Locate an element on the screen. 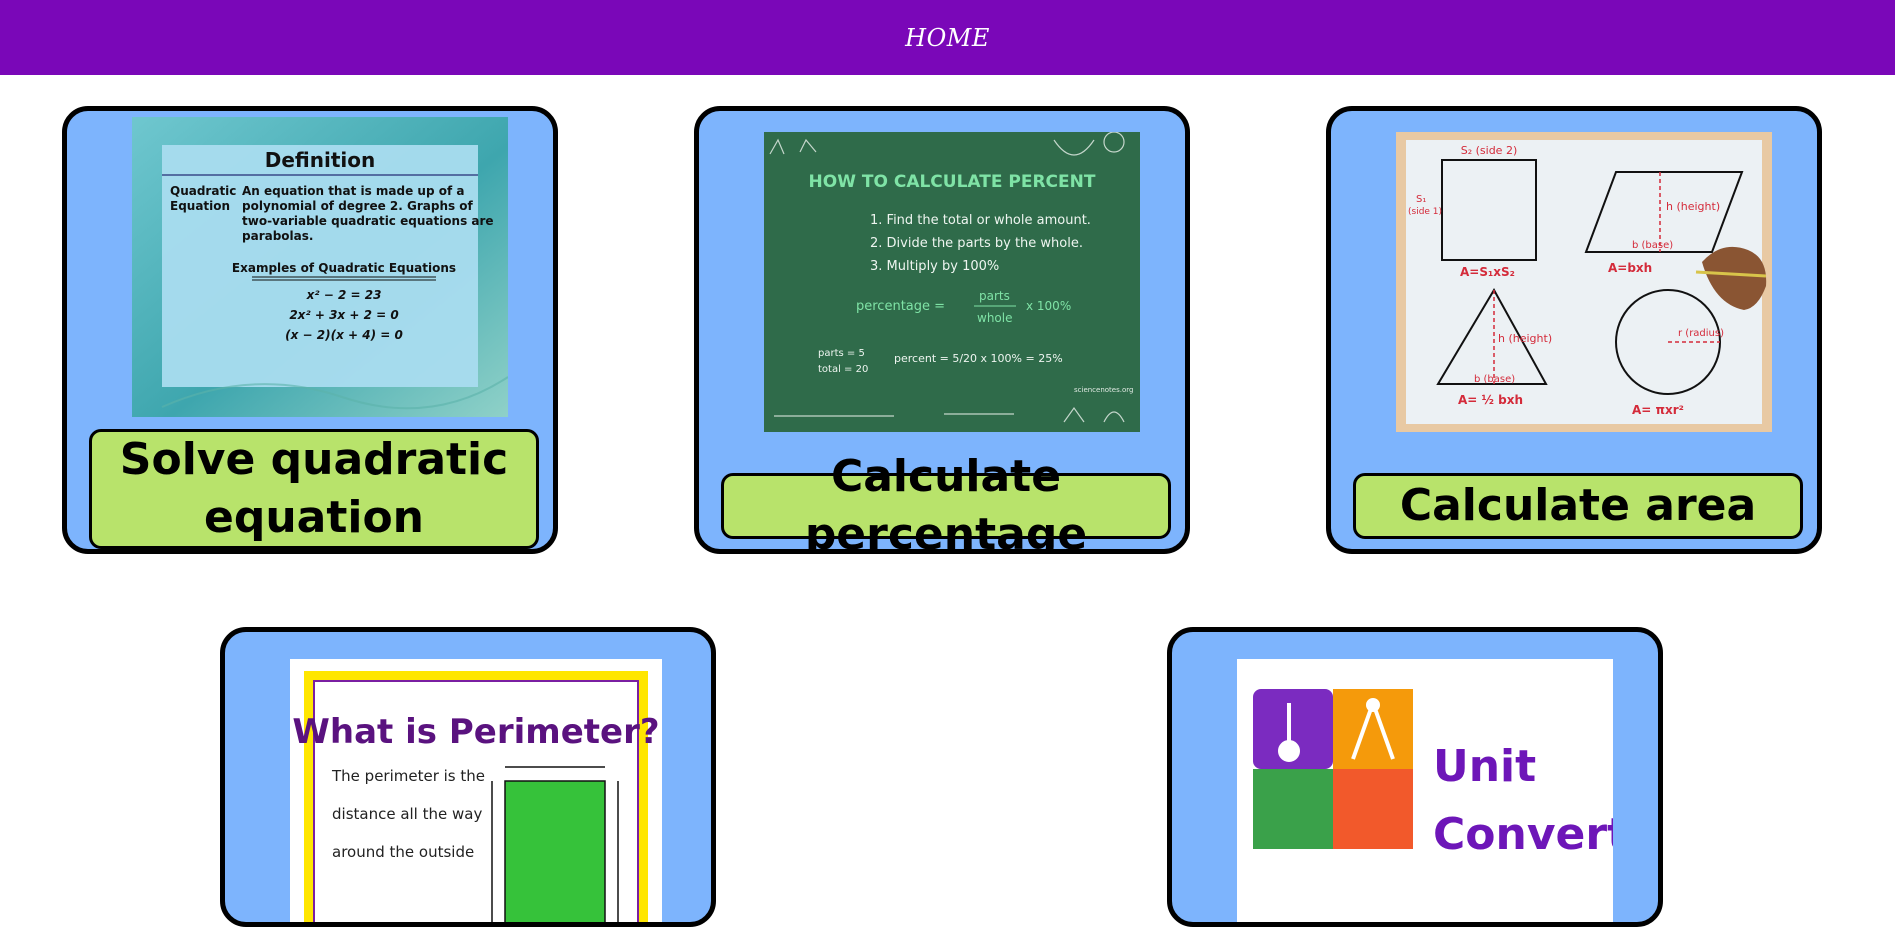 This screenshot has height=927, width=1895. svg-text:An equation that is made up of: An equation that is made up of a is located at coordinates (353, 191).